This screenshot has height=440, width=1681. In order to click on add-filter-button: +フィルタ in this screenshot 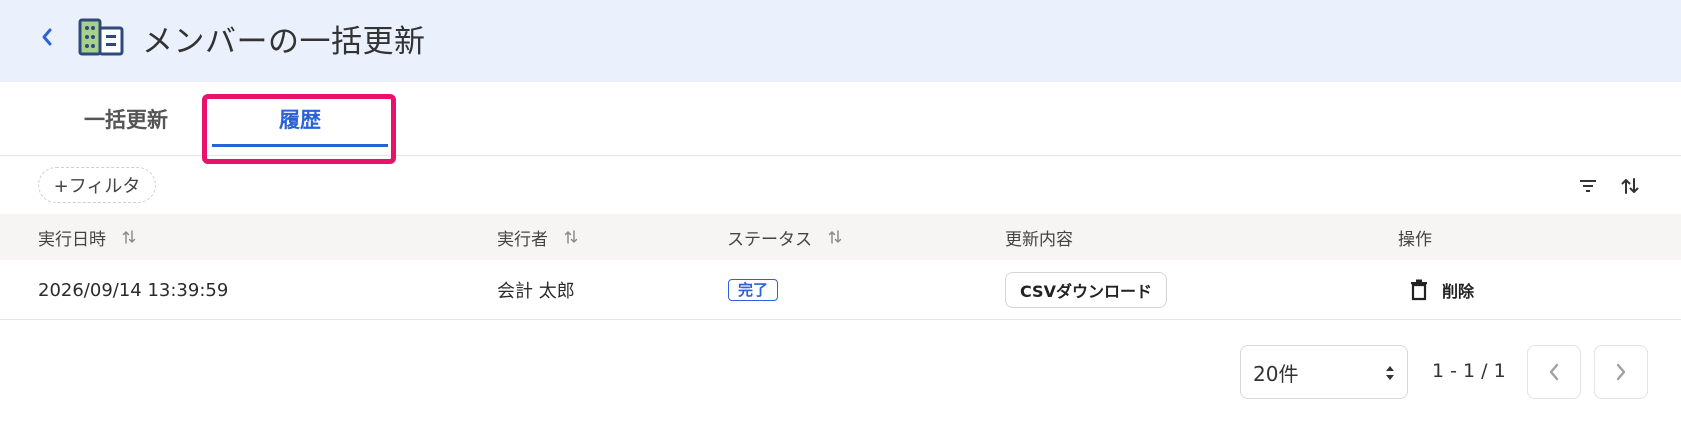, I will do `click(97, 185)`.